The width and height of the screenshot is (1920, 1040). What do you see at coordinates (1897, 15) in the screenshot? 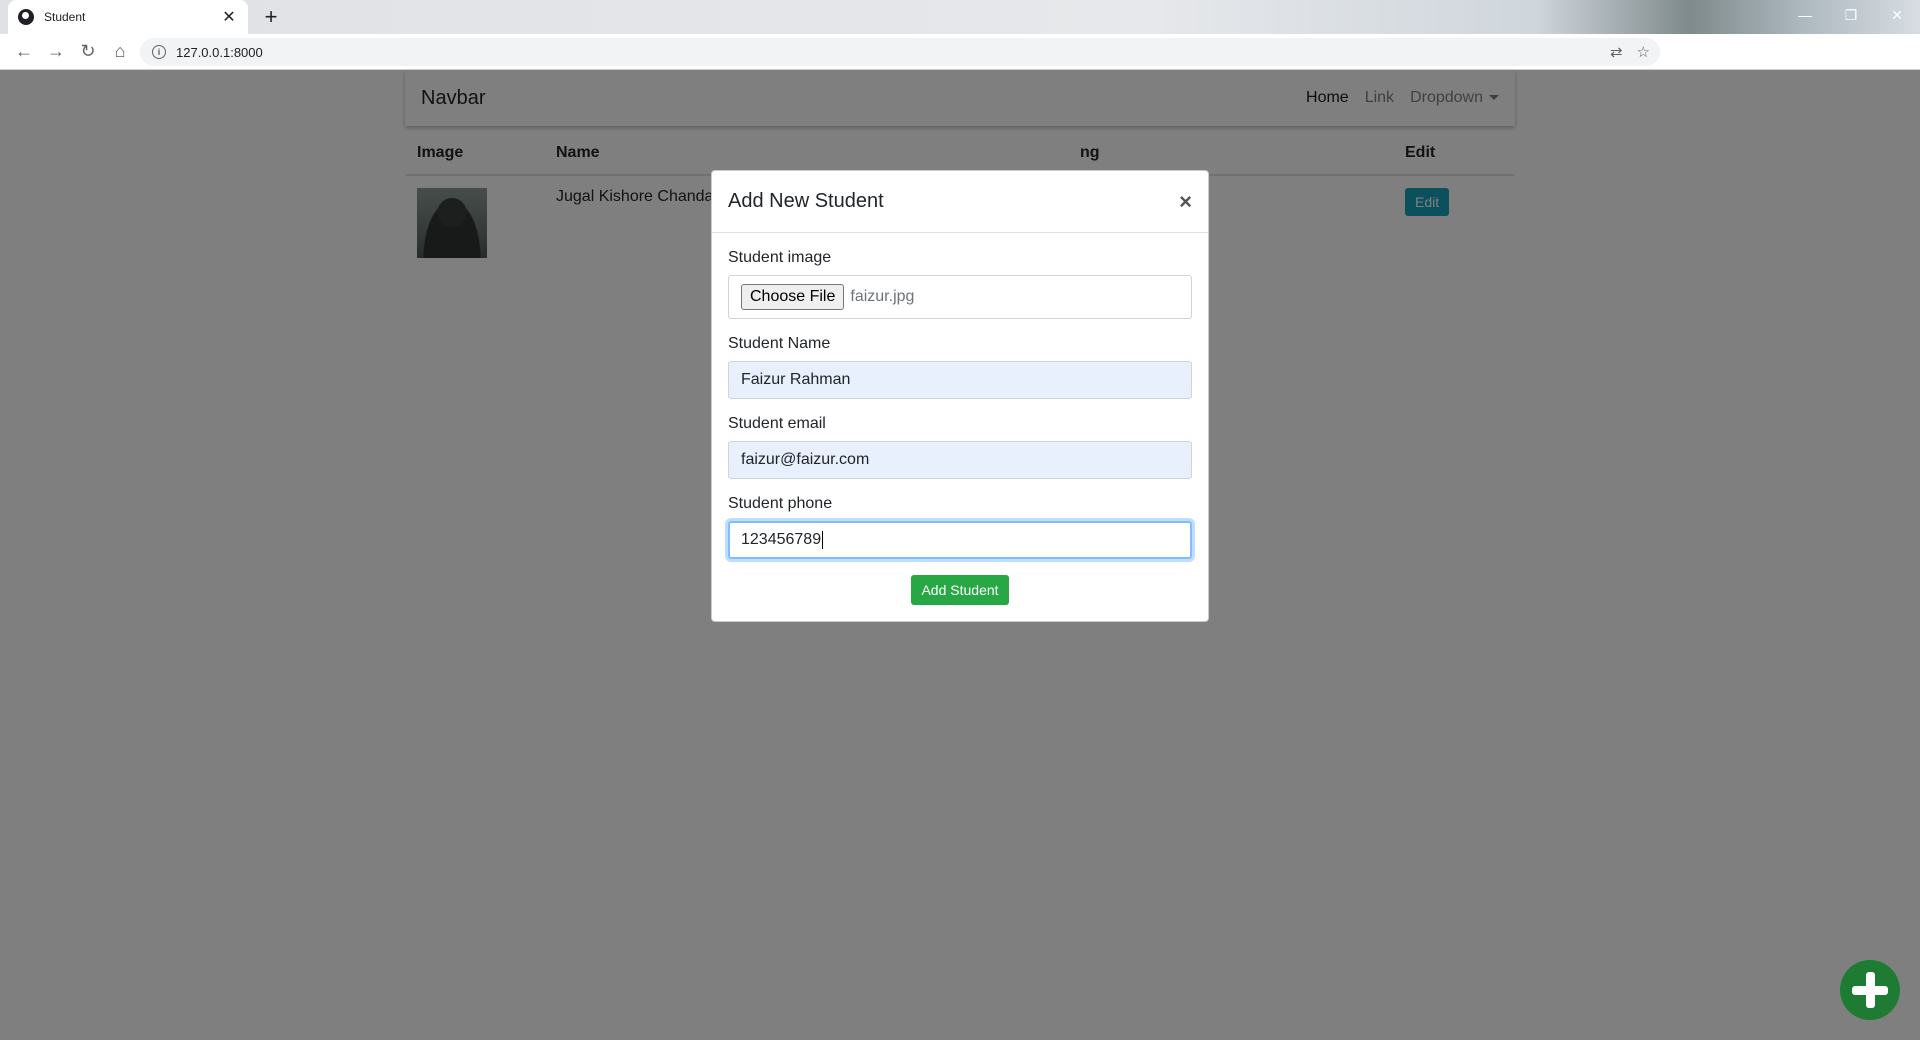
I see `close-window-icon: ✕` at bounding box center [1897, 15].